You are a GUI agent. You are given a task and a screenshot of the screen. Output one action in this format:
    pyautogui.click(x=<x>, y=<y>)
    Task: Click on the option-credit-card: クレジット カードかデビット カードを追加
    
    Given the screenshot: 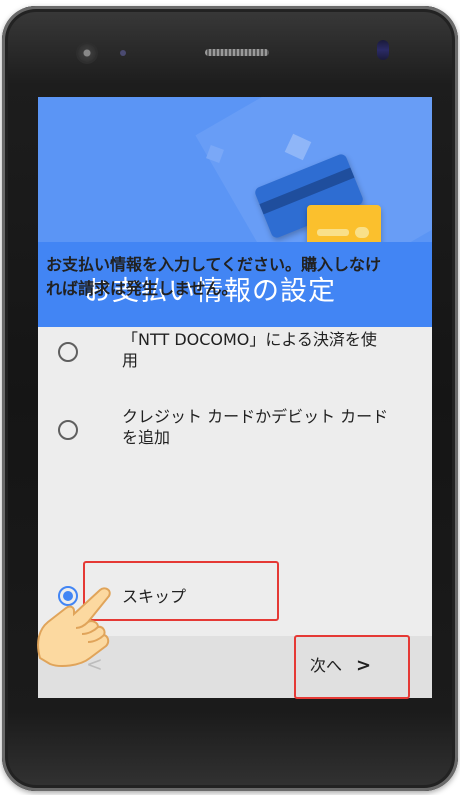 What is the action you would take?
    pyautogui.click(x=219, y=436)
    